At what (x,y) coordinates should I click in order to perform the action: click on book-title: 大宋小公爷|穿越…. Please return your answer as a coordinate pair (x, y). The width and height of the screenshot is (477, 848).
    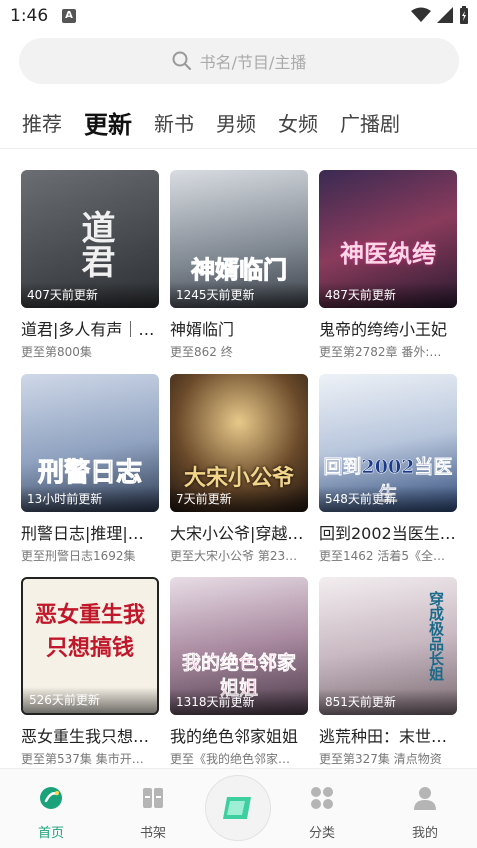
    Looking at the image, I should click on (237, 533).